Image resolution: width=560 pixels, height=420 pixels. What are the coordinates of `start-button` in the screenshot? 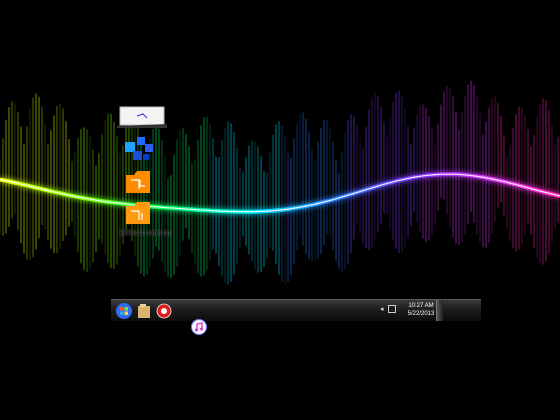 It's located at (124, 311).